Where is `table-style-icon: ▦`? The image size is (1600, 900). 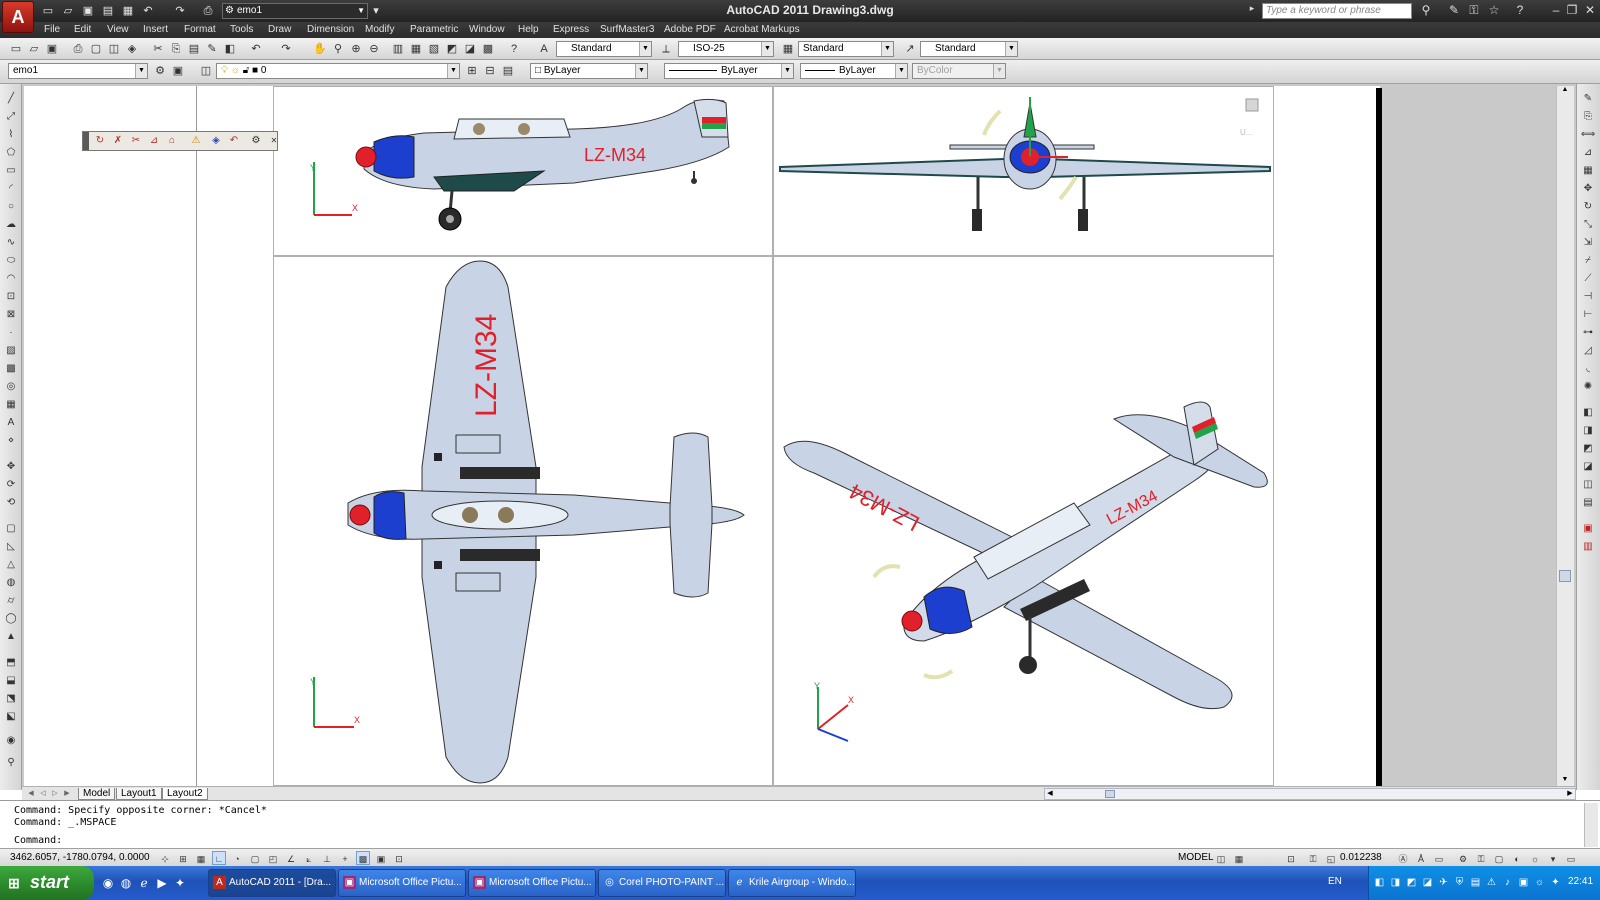
table-style-icon: ▦ is located at coordinates (788, 49).